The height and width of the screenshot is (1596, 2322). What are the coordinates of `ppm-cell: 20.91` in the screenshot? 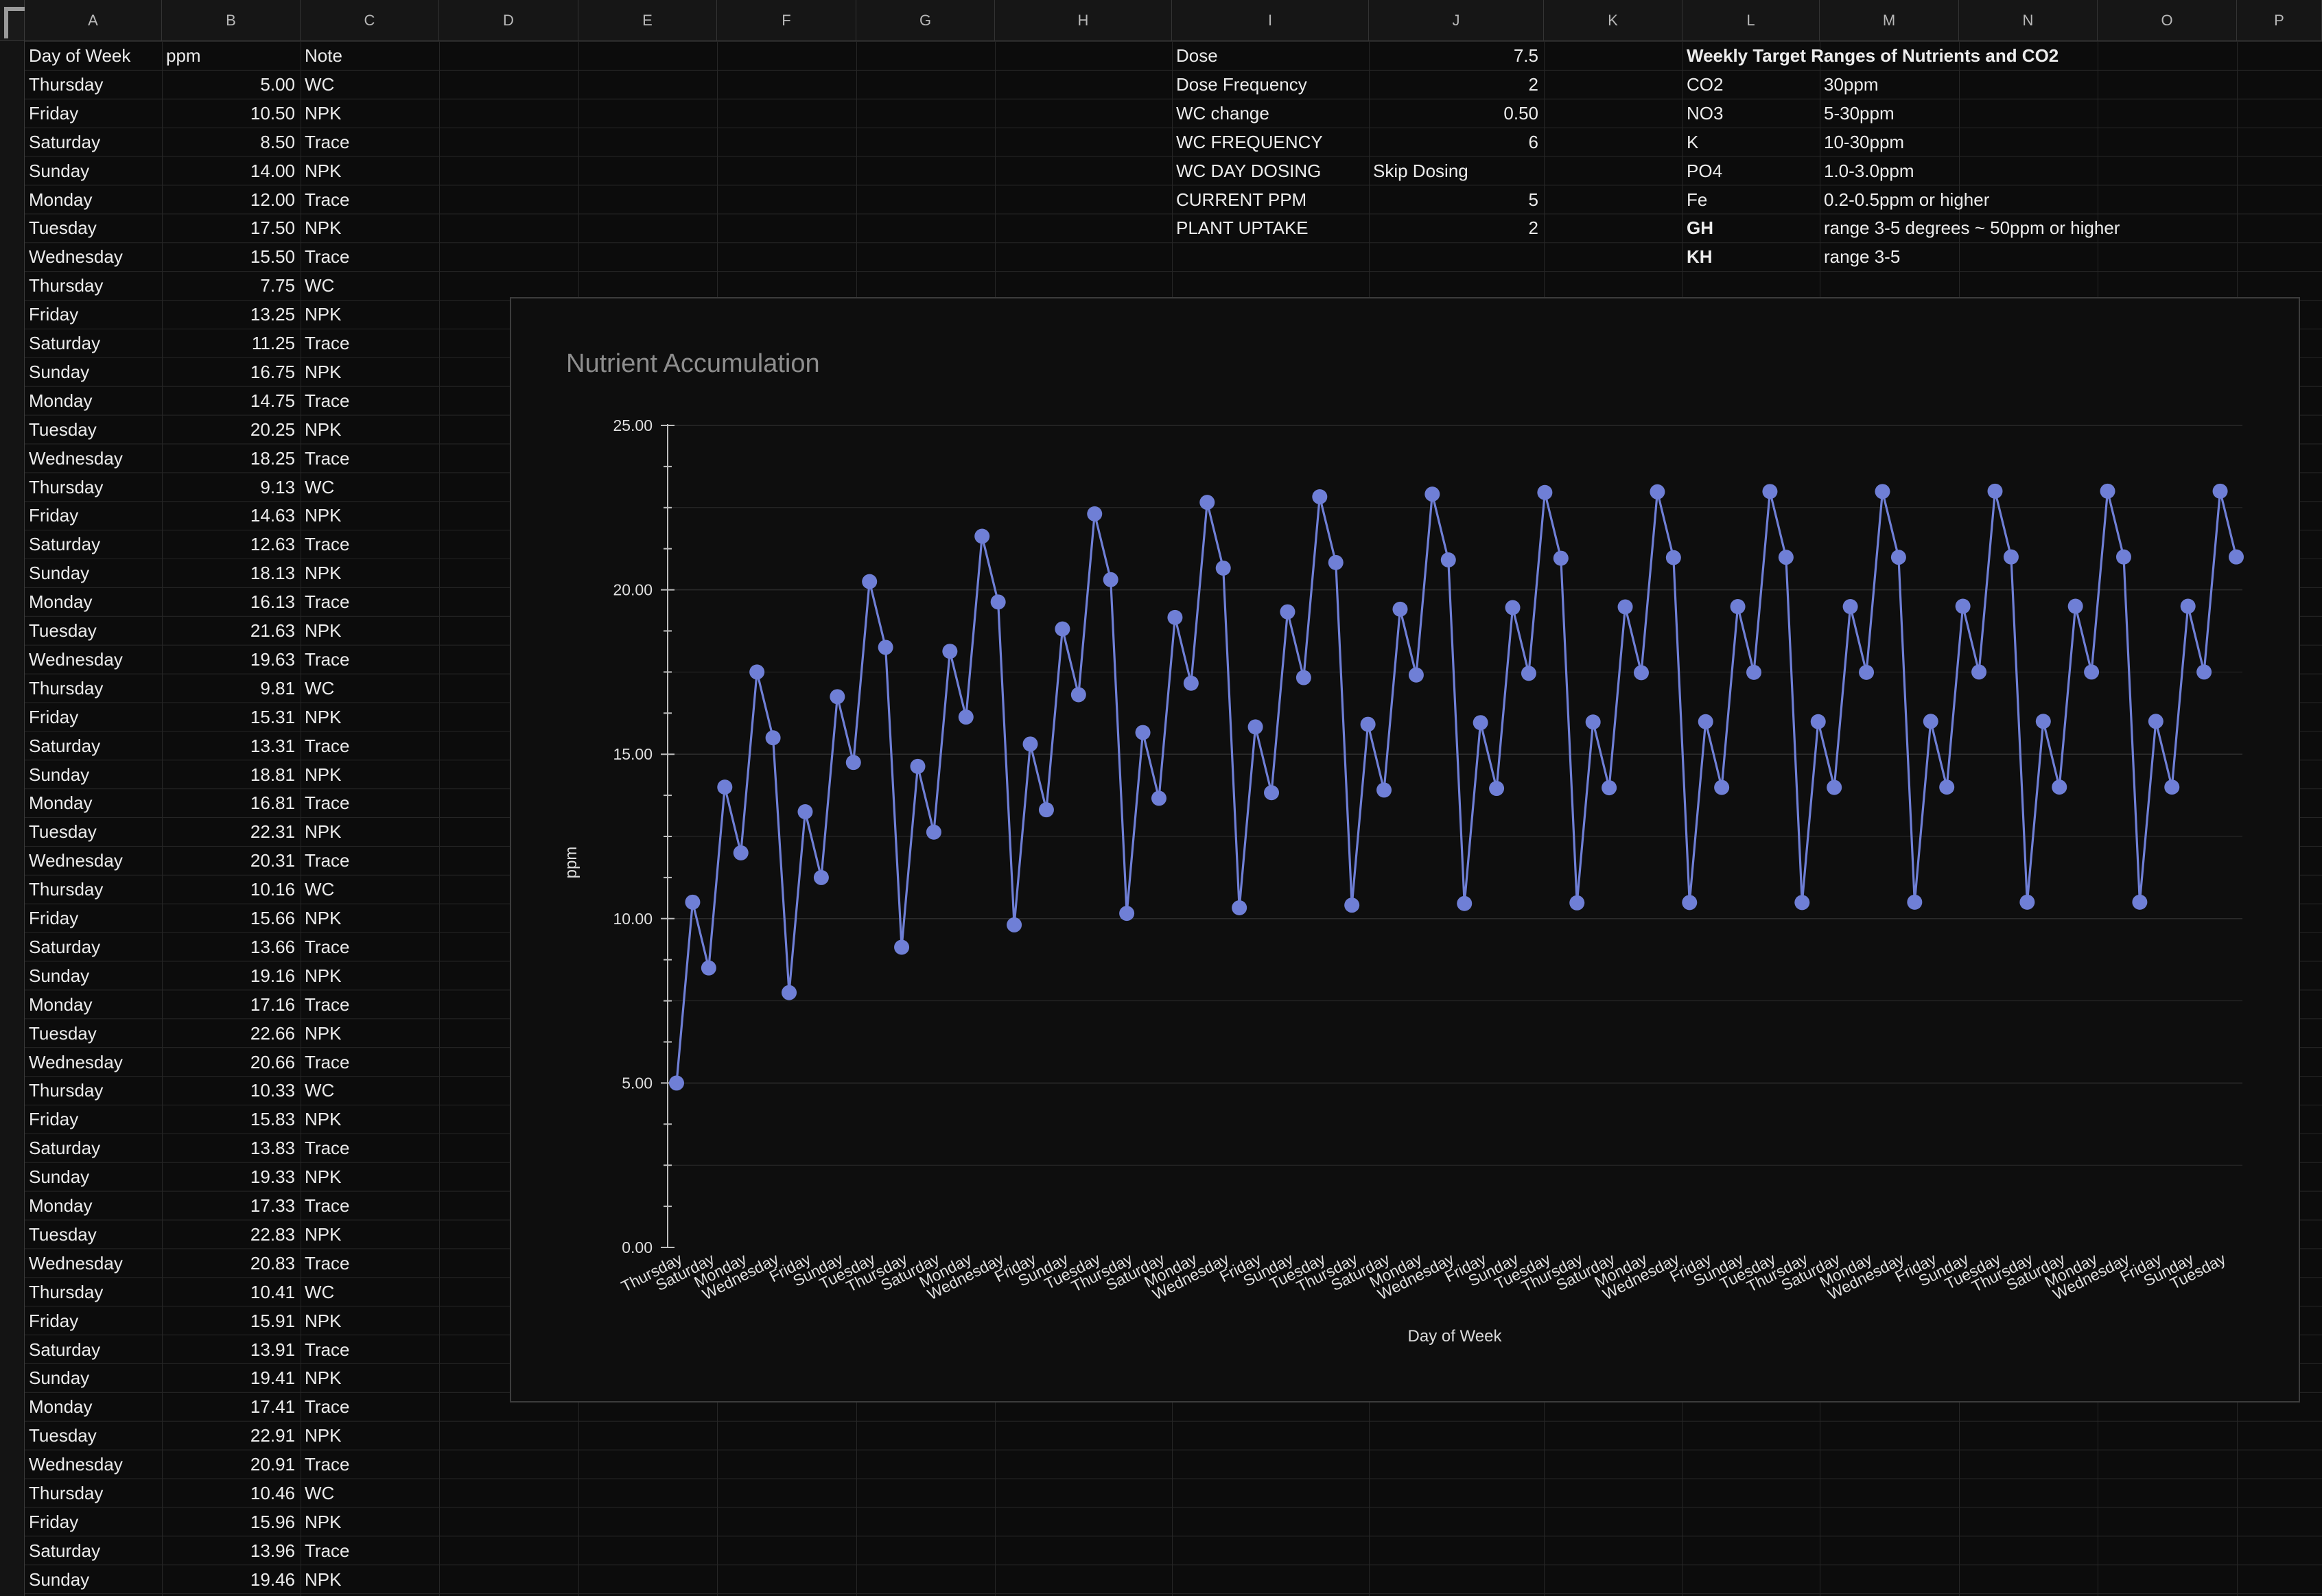 It's located at (231, 1464).